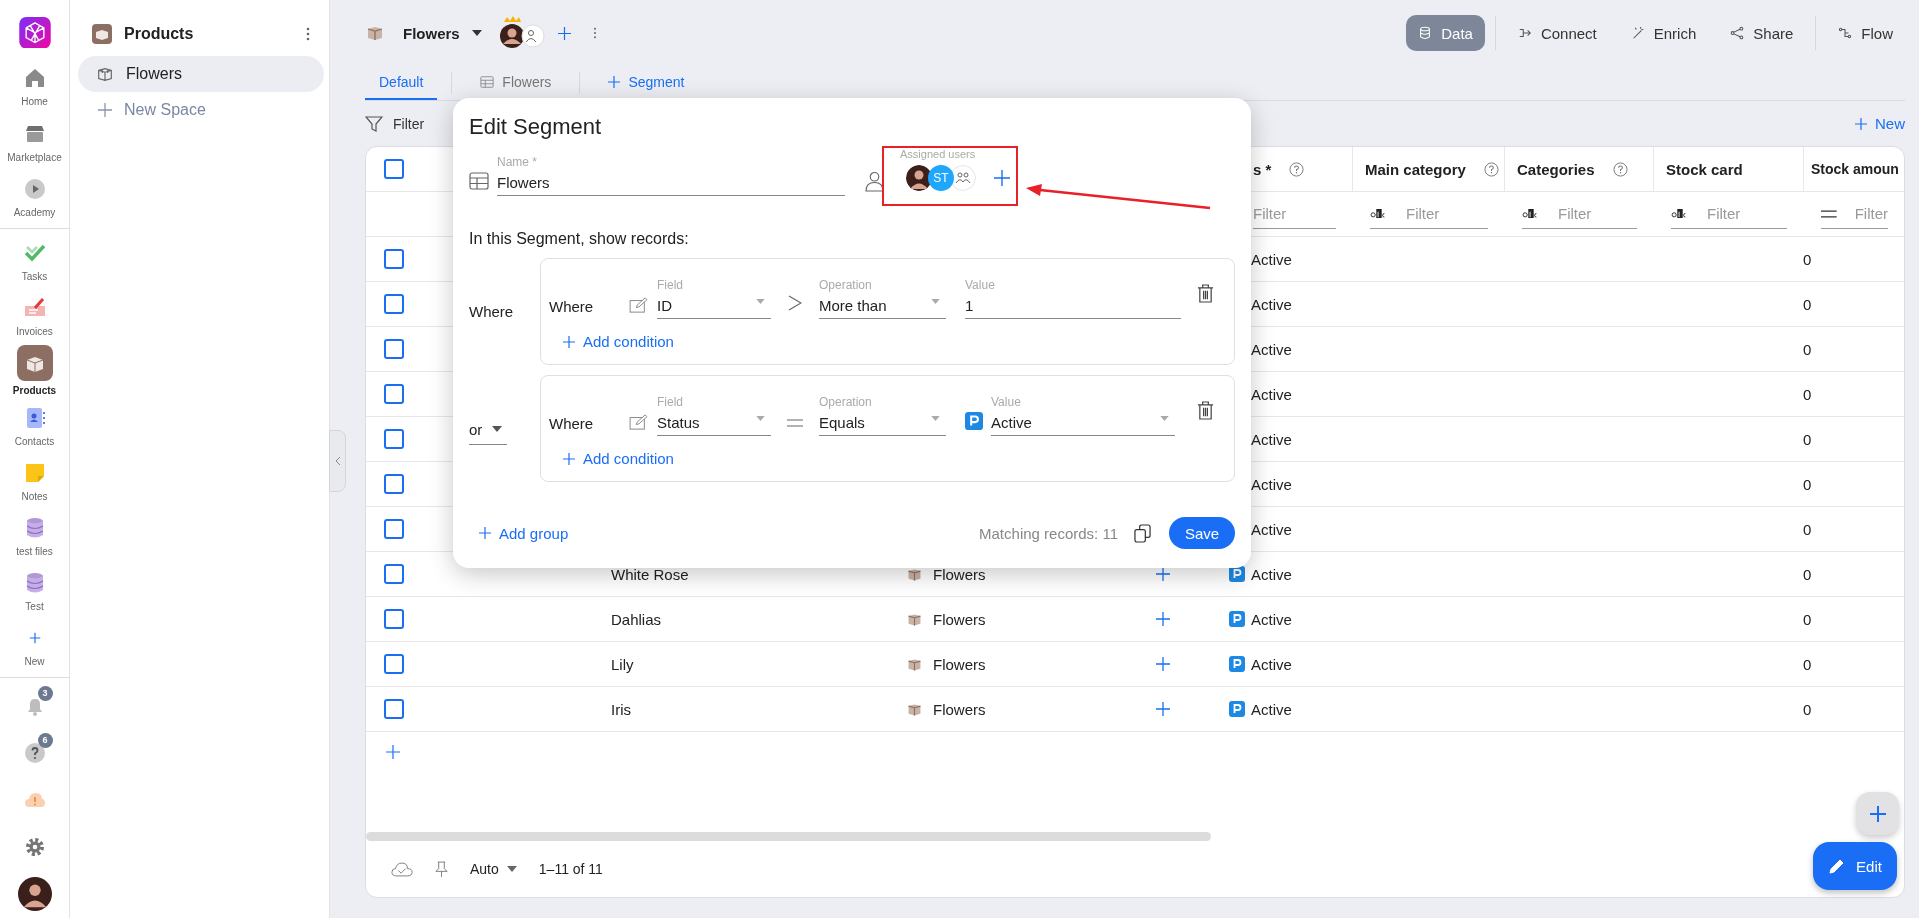 This screenshot has width=1919, height=918. Describe the element at coordinates (105, 74) in the screenshot. I see `box-icon` at that location.